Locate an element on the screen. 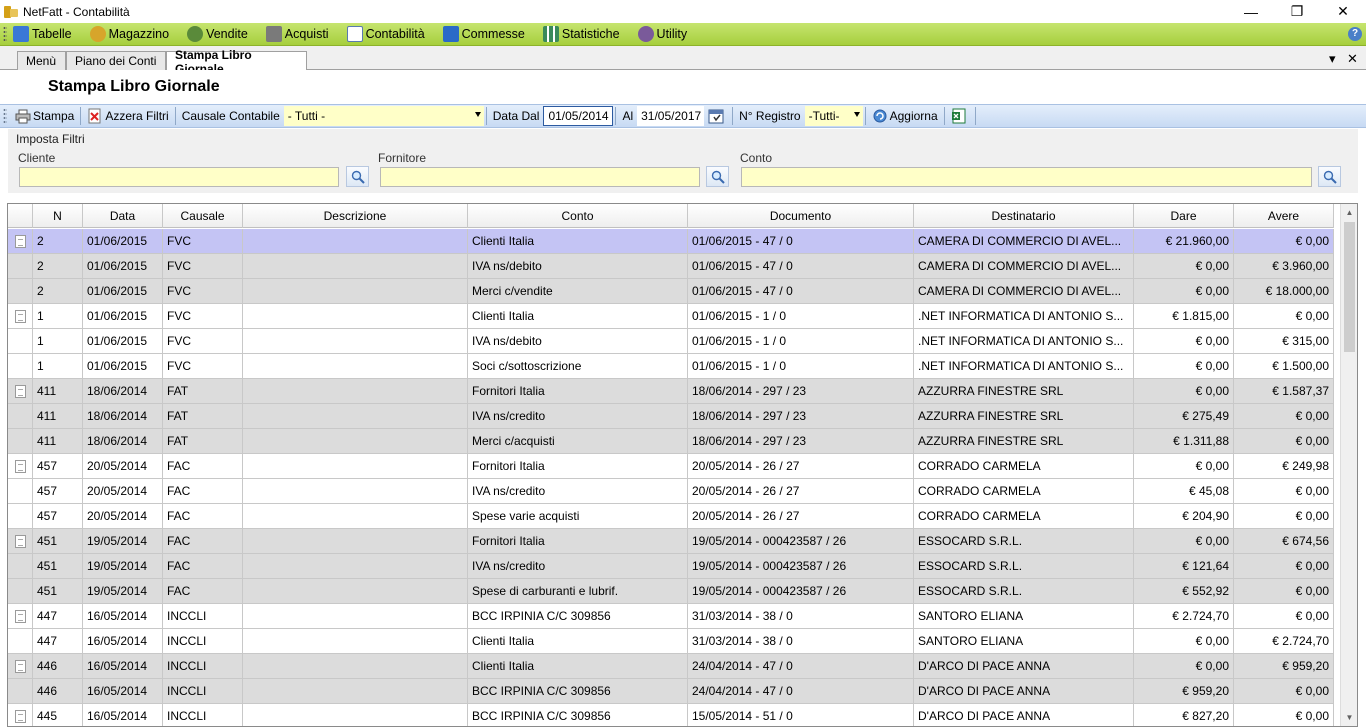 The height and width of the screenshot is (727, 1366). help-icon: ? is located at coordinates (1355, 34).